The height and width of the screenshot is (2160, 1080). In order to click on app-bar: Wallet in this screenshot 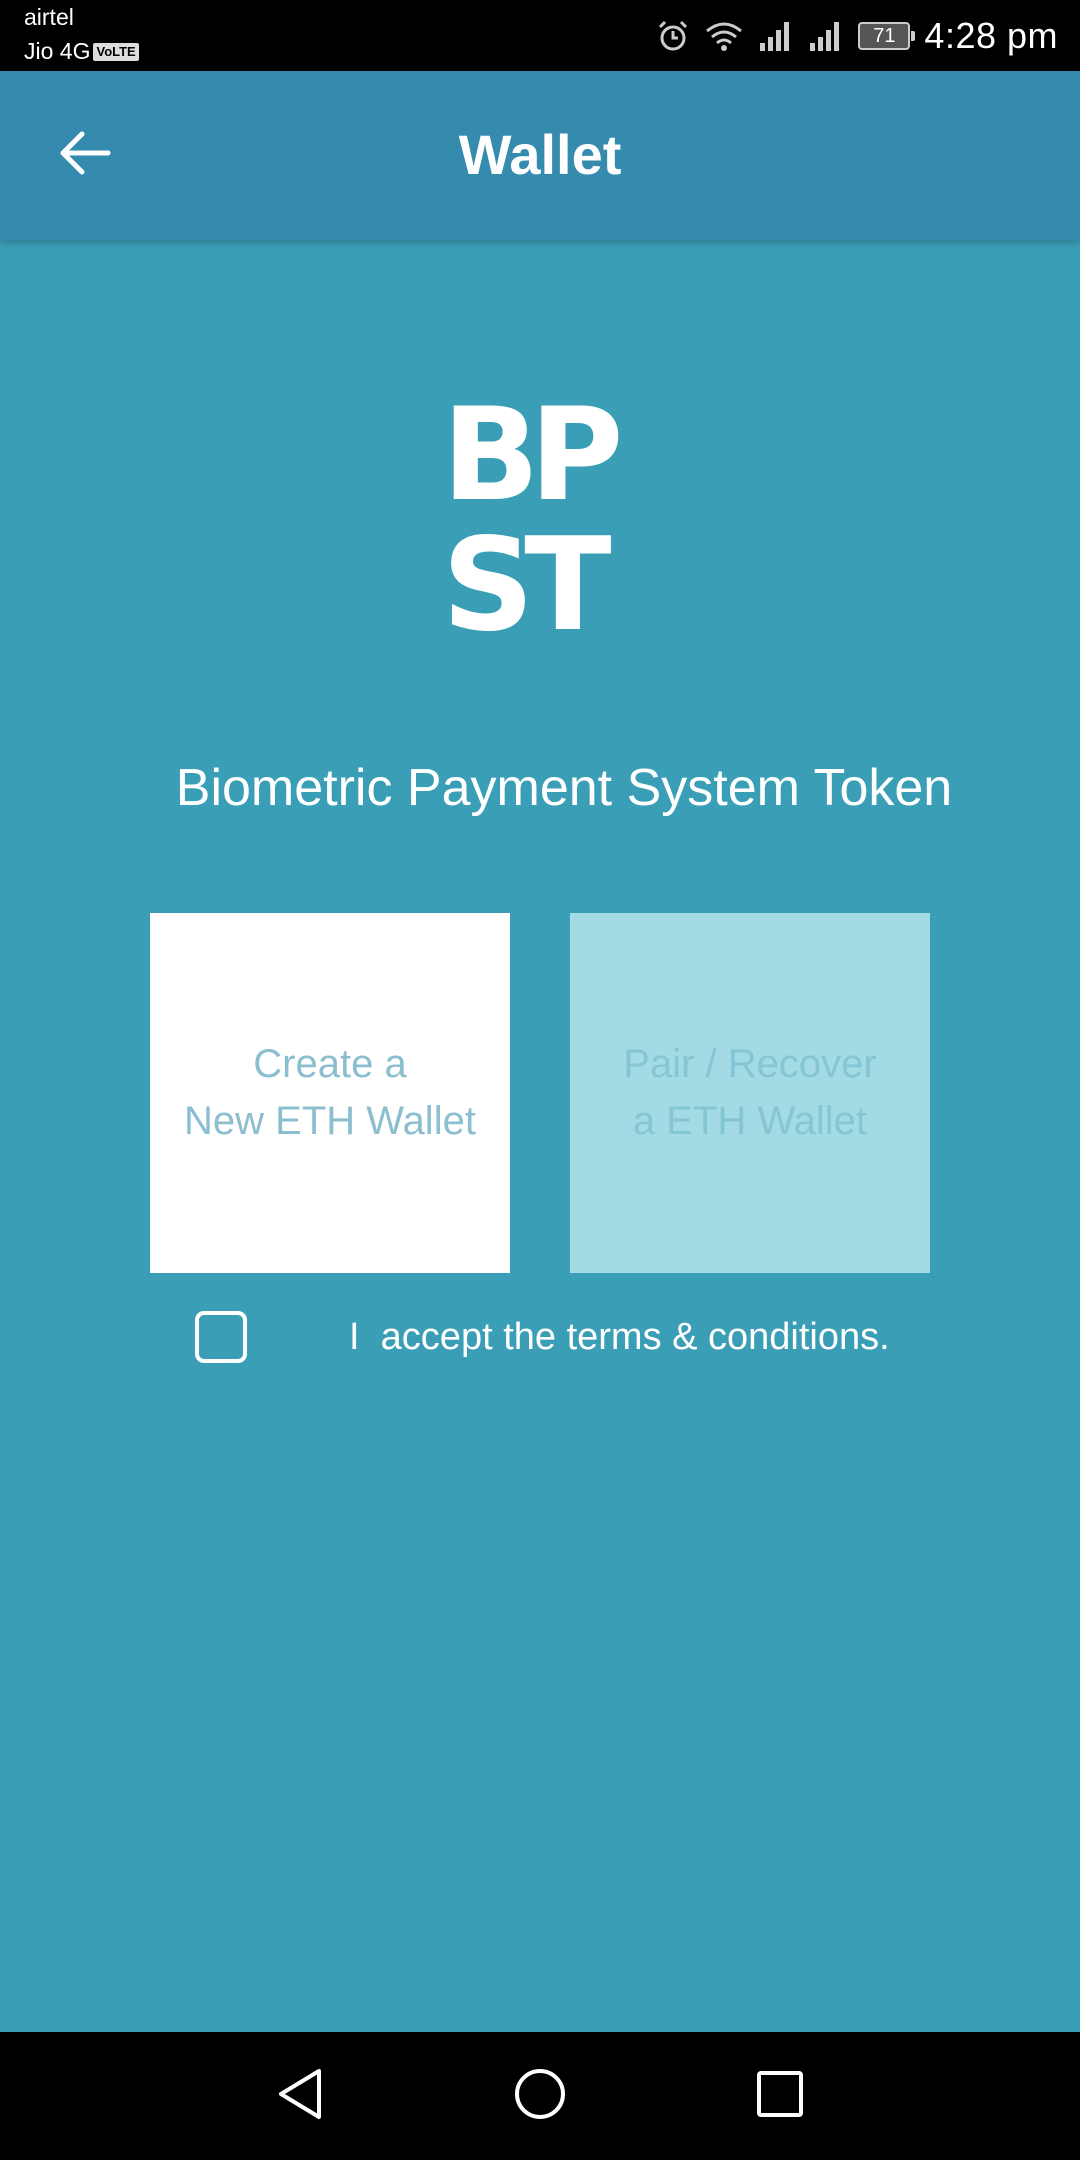, I will do `click(540, 155)`.